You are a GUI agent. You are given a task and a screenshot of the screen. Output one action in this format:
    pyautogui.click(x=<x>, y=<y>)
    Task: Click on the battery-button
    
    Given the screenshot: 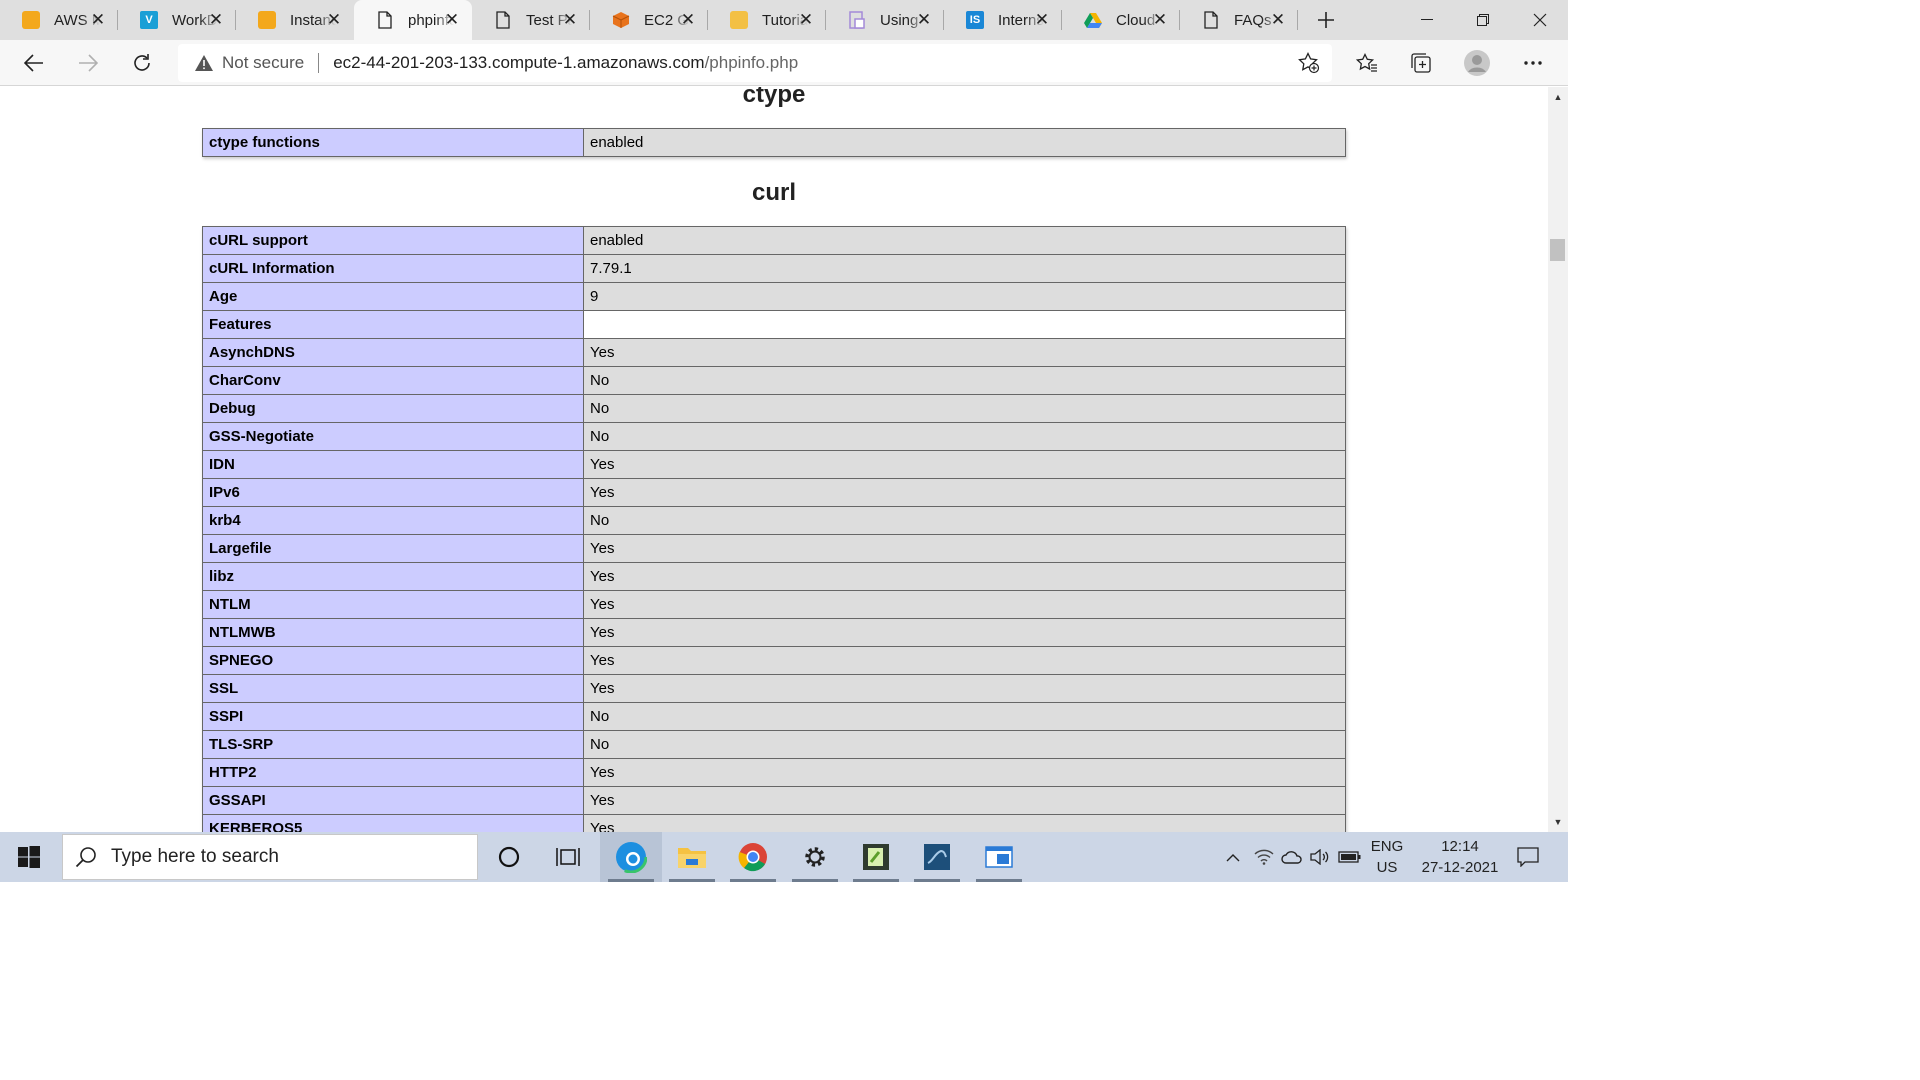 What is the action you would take?
    pyautogui.click(x=1350, y=857)
    